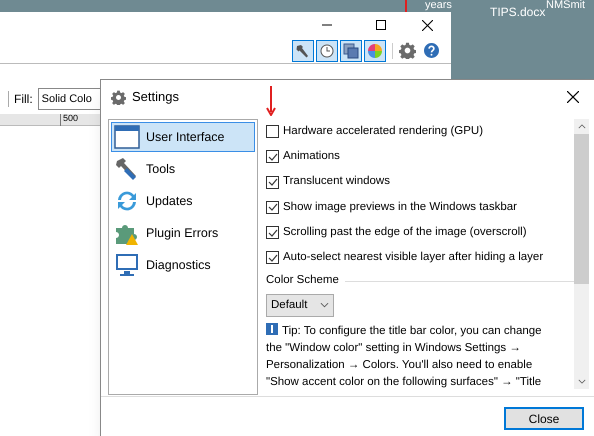  Describe the element at coordinates (302, 280) in the screenshot. I see `group-heading: Color Scheme` at that location.